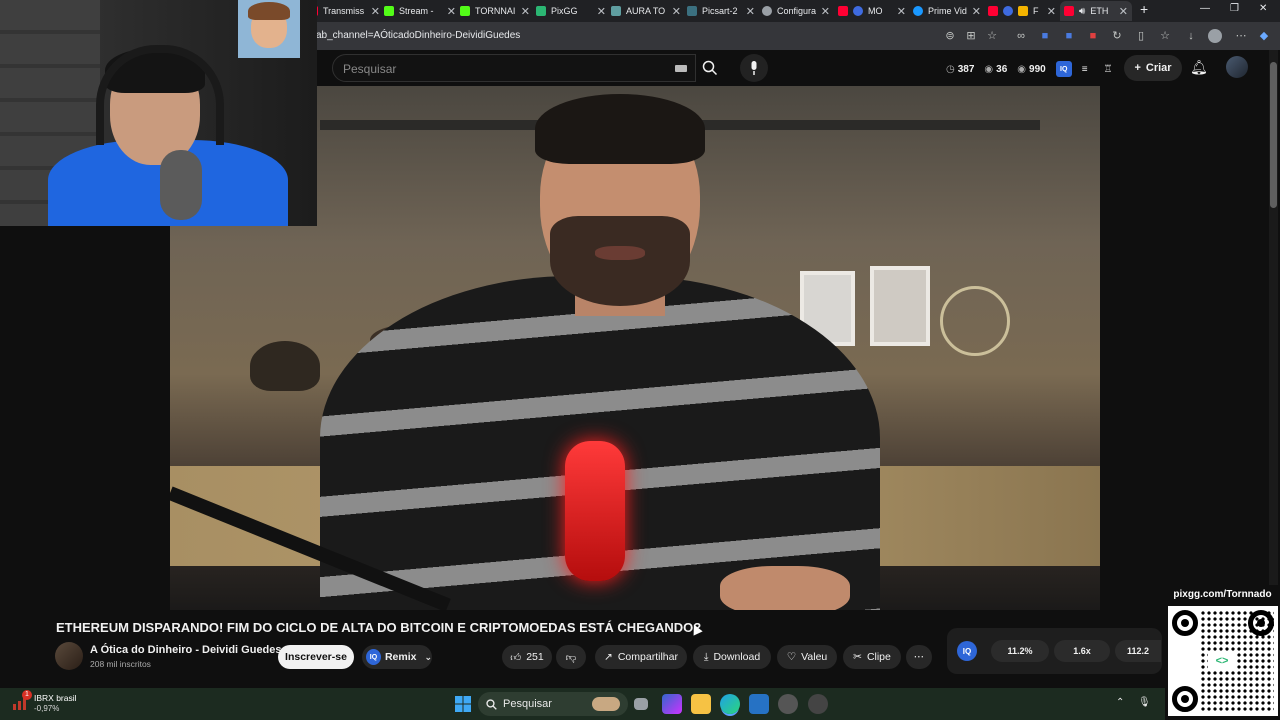 The width and height of the screenshot is (1280, 720). What do you see at coordinates (47, 708) in the screenshot?
I see `ticker-value: -0,97%` at bounding box center [47, 708].